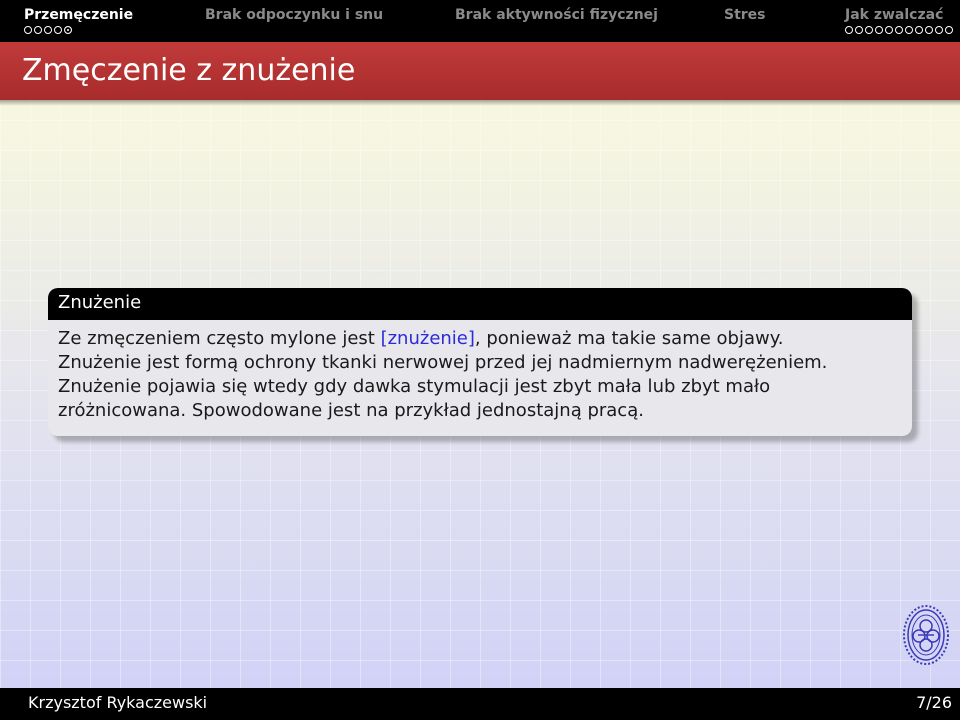 The height and width of the screenshot is (720, 960). What do you see at coordinates (219, 338) in the screenshot?
I see `block-text: Ze zmęczeniem często mylone jest` at bounding box center [219, 338].